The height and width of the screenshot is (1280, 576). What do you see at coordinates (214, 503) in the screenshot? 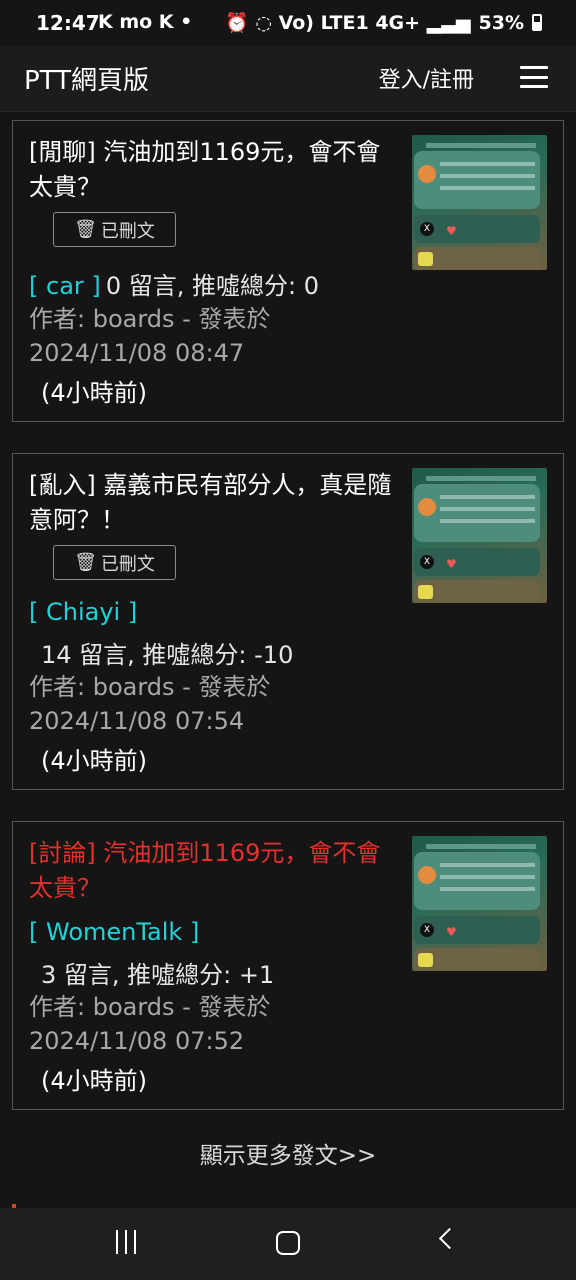
I see `post-title: [亂入] 嘉義市民有部分人，真是隨意阿？！` at bounding box center [214, 503].